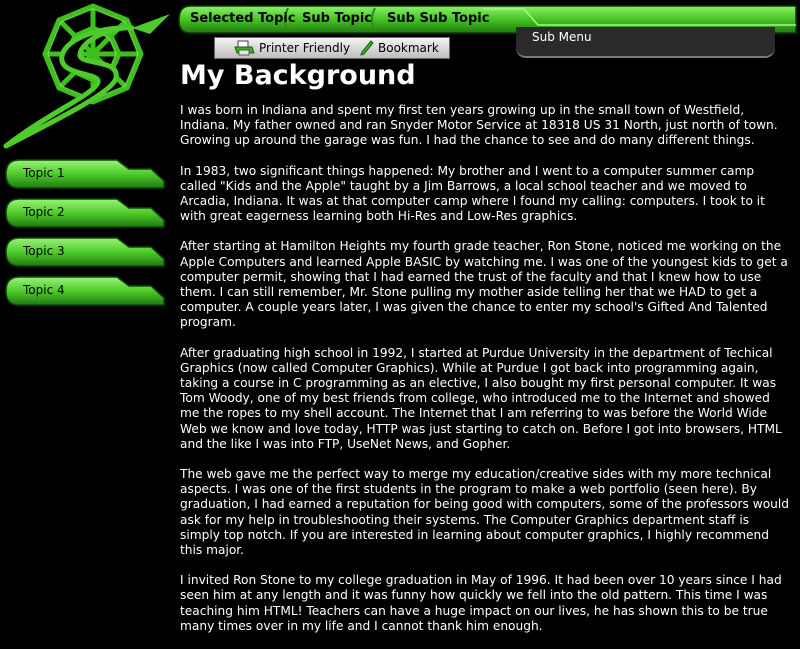 The height and width of the screenshot is (649, 800). Describe the element at coordinates (244, 48) in the screenshot. I see `printer-icon` at that location.